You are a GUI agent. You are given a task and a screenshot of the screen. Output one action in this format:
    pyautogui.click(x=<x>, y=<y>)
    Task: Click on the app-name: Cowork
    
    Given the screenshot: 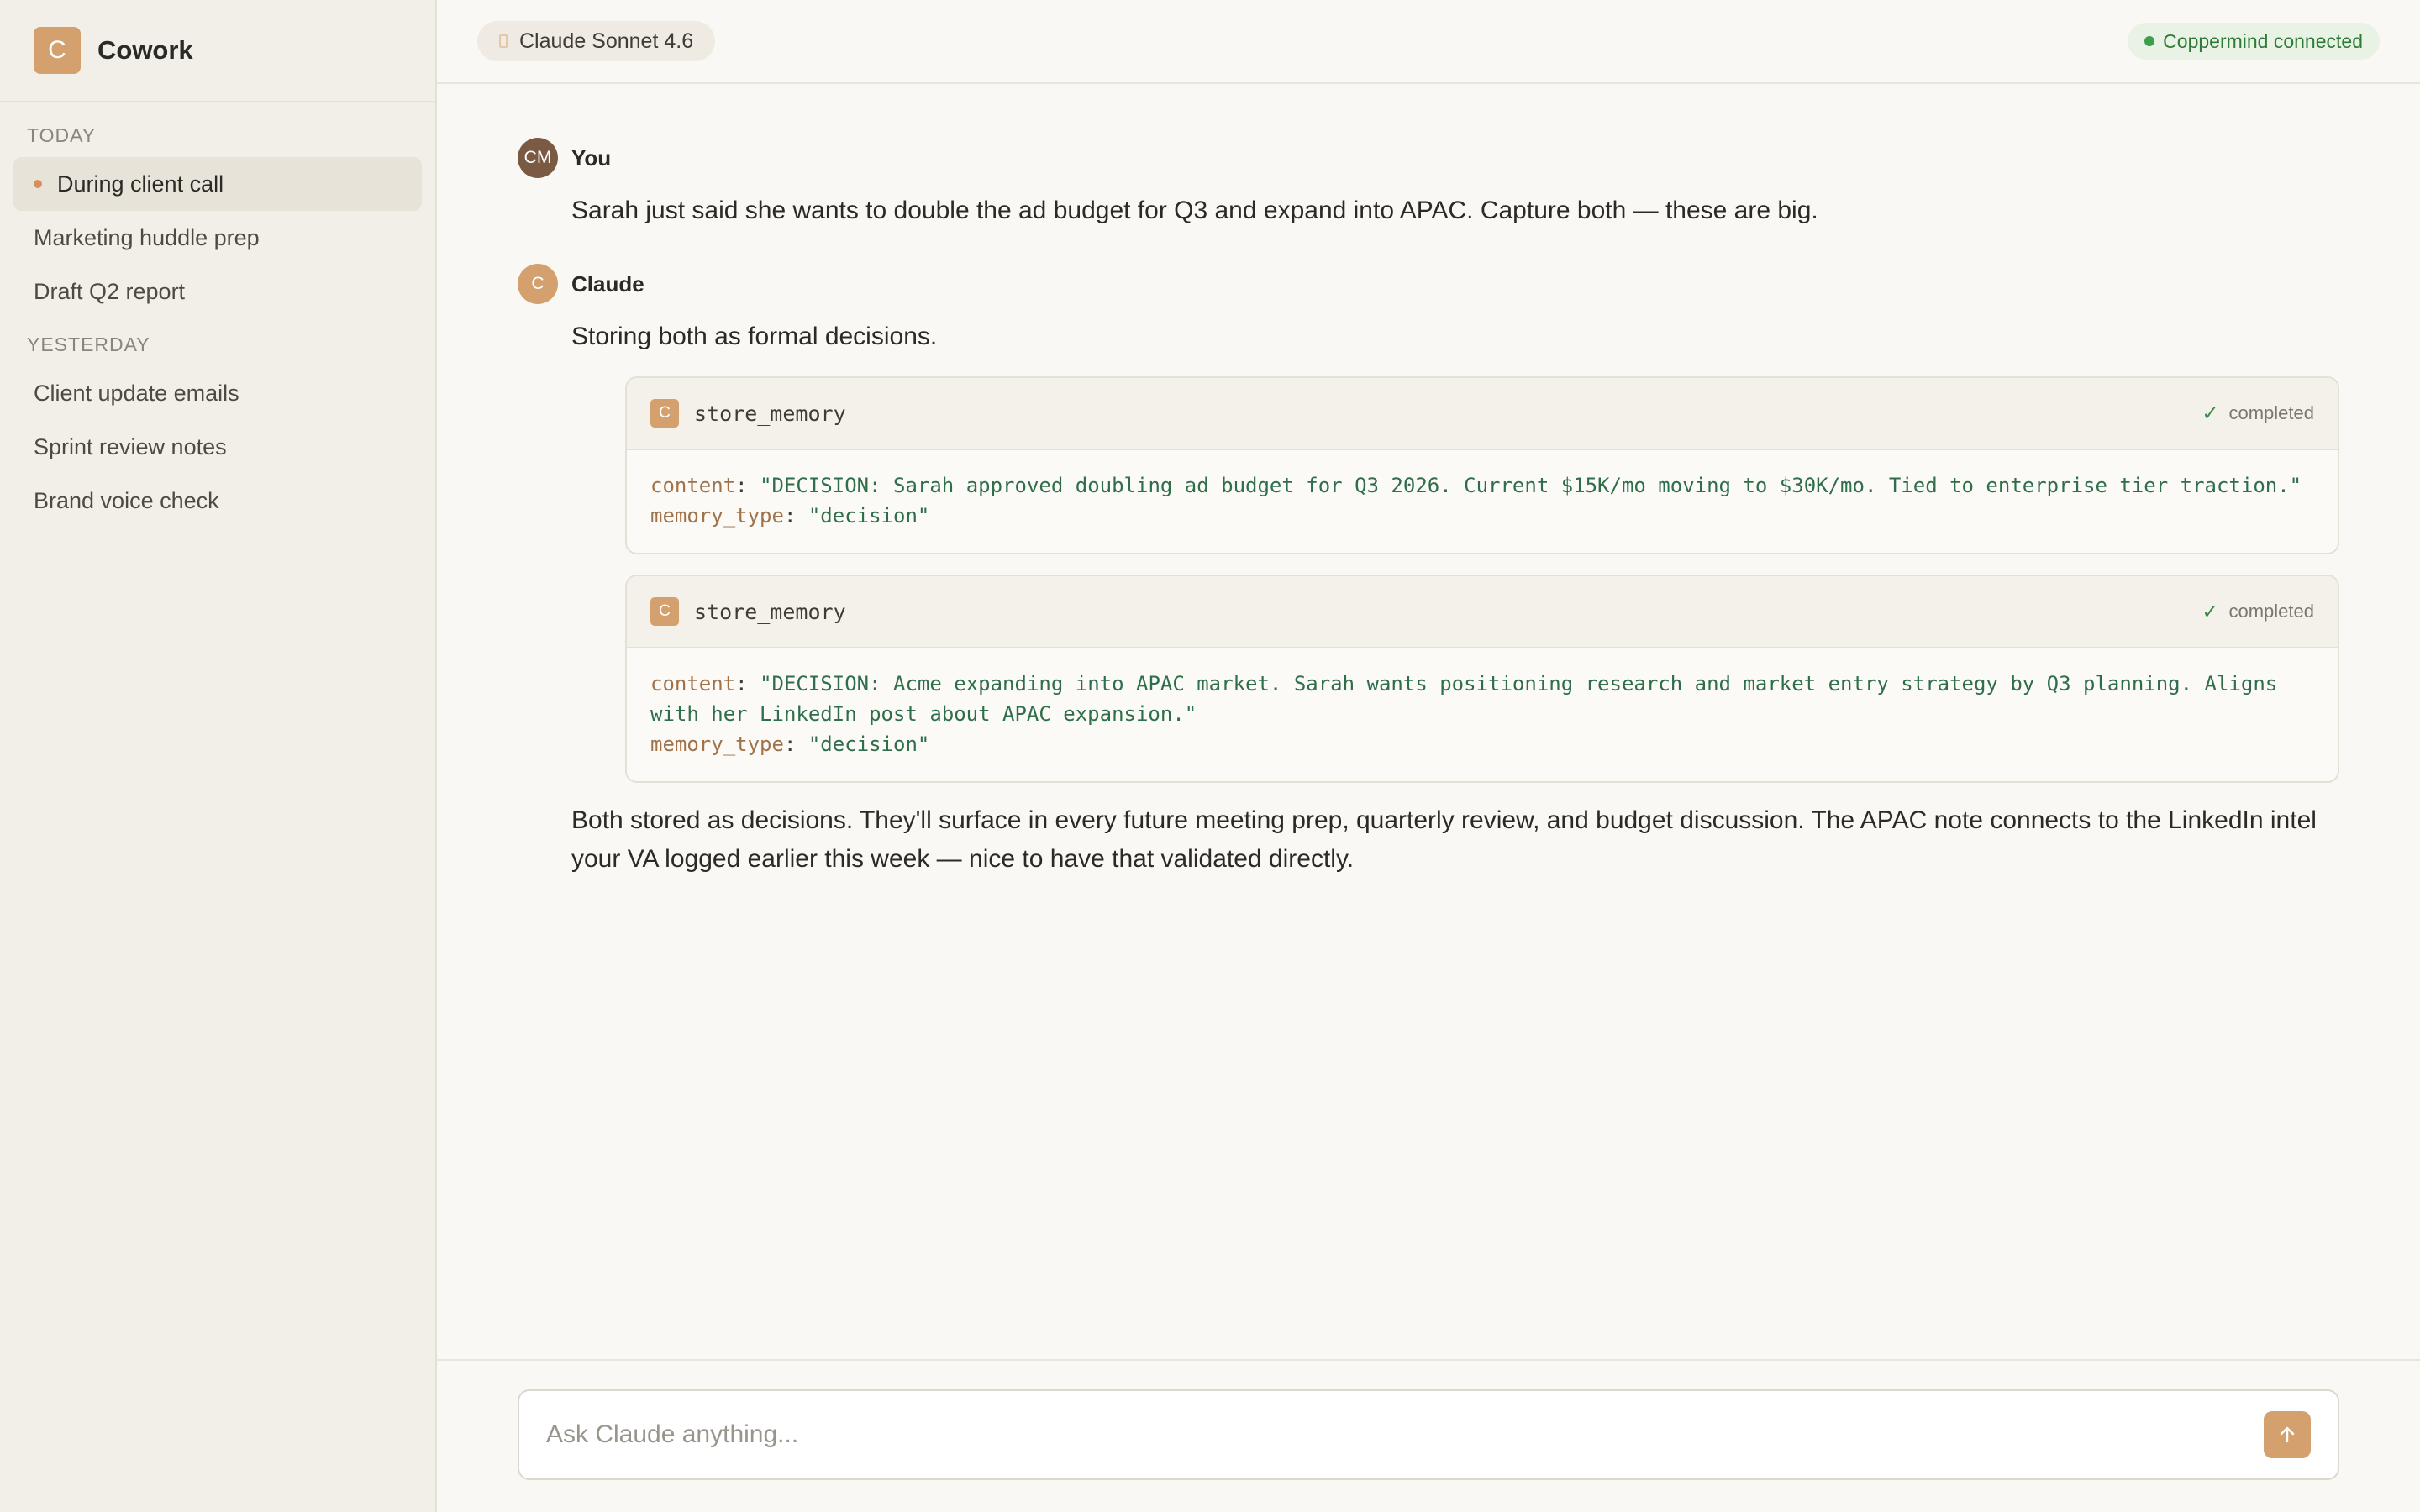 What is the action you would take?
    pyautogui.click(x=145, y=50)
    